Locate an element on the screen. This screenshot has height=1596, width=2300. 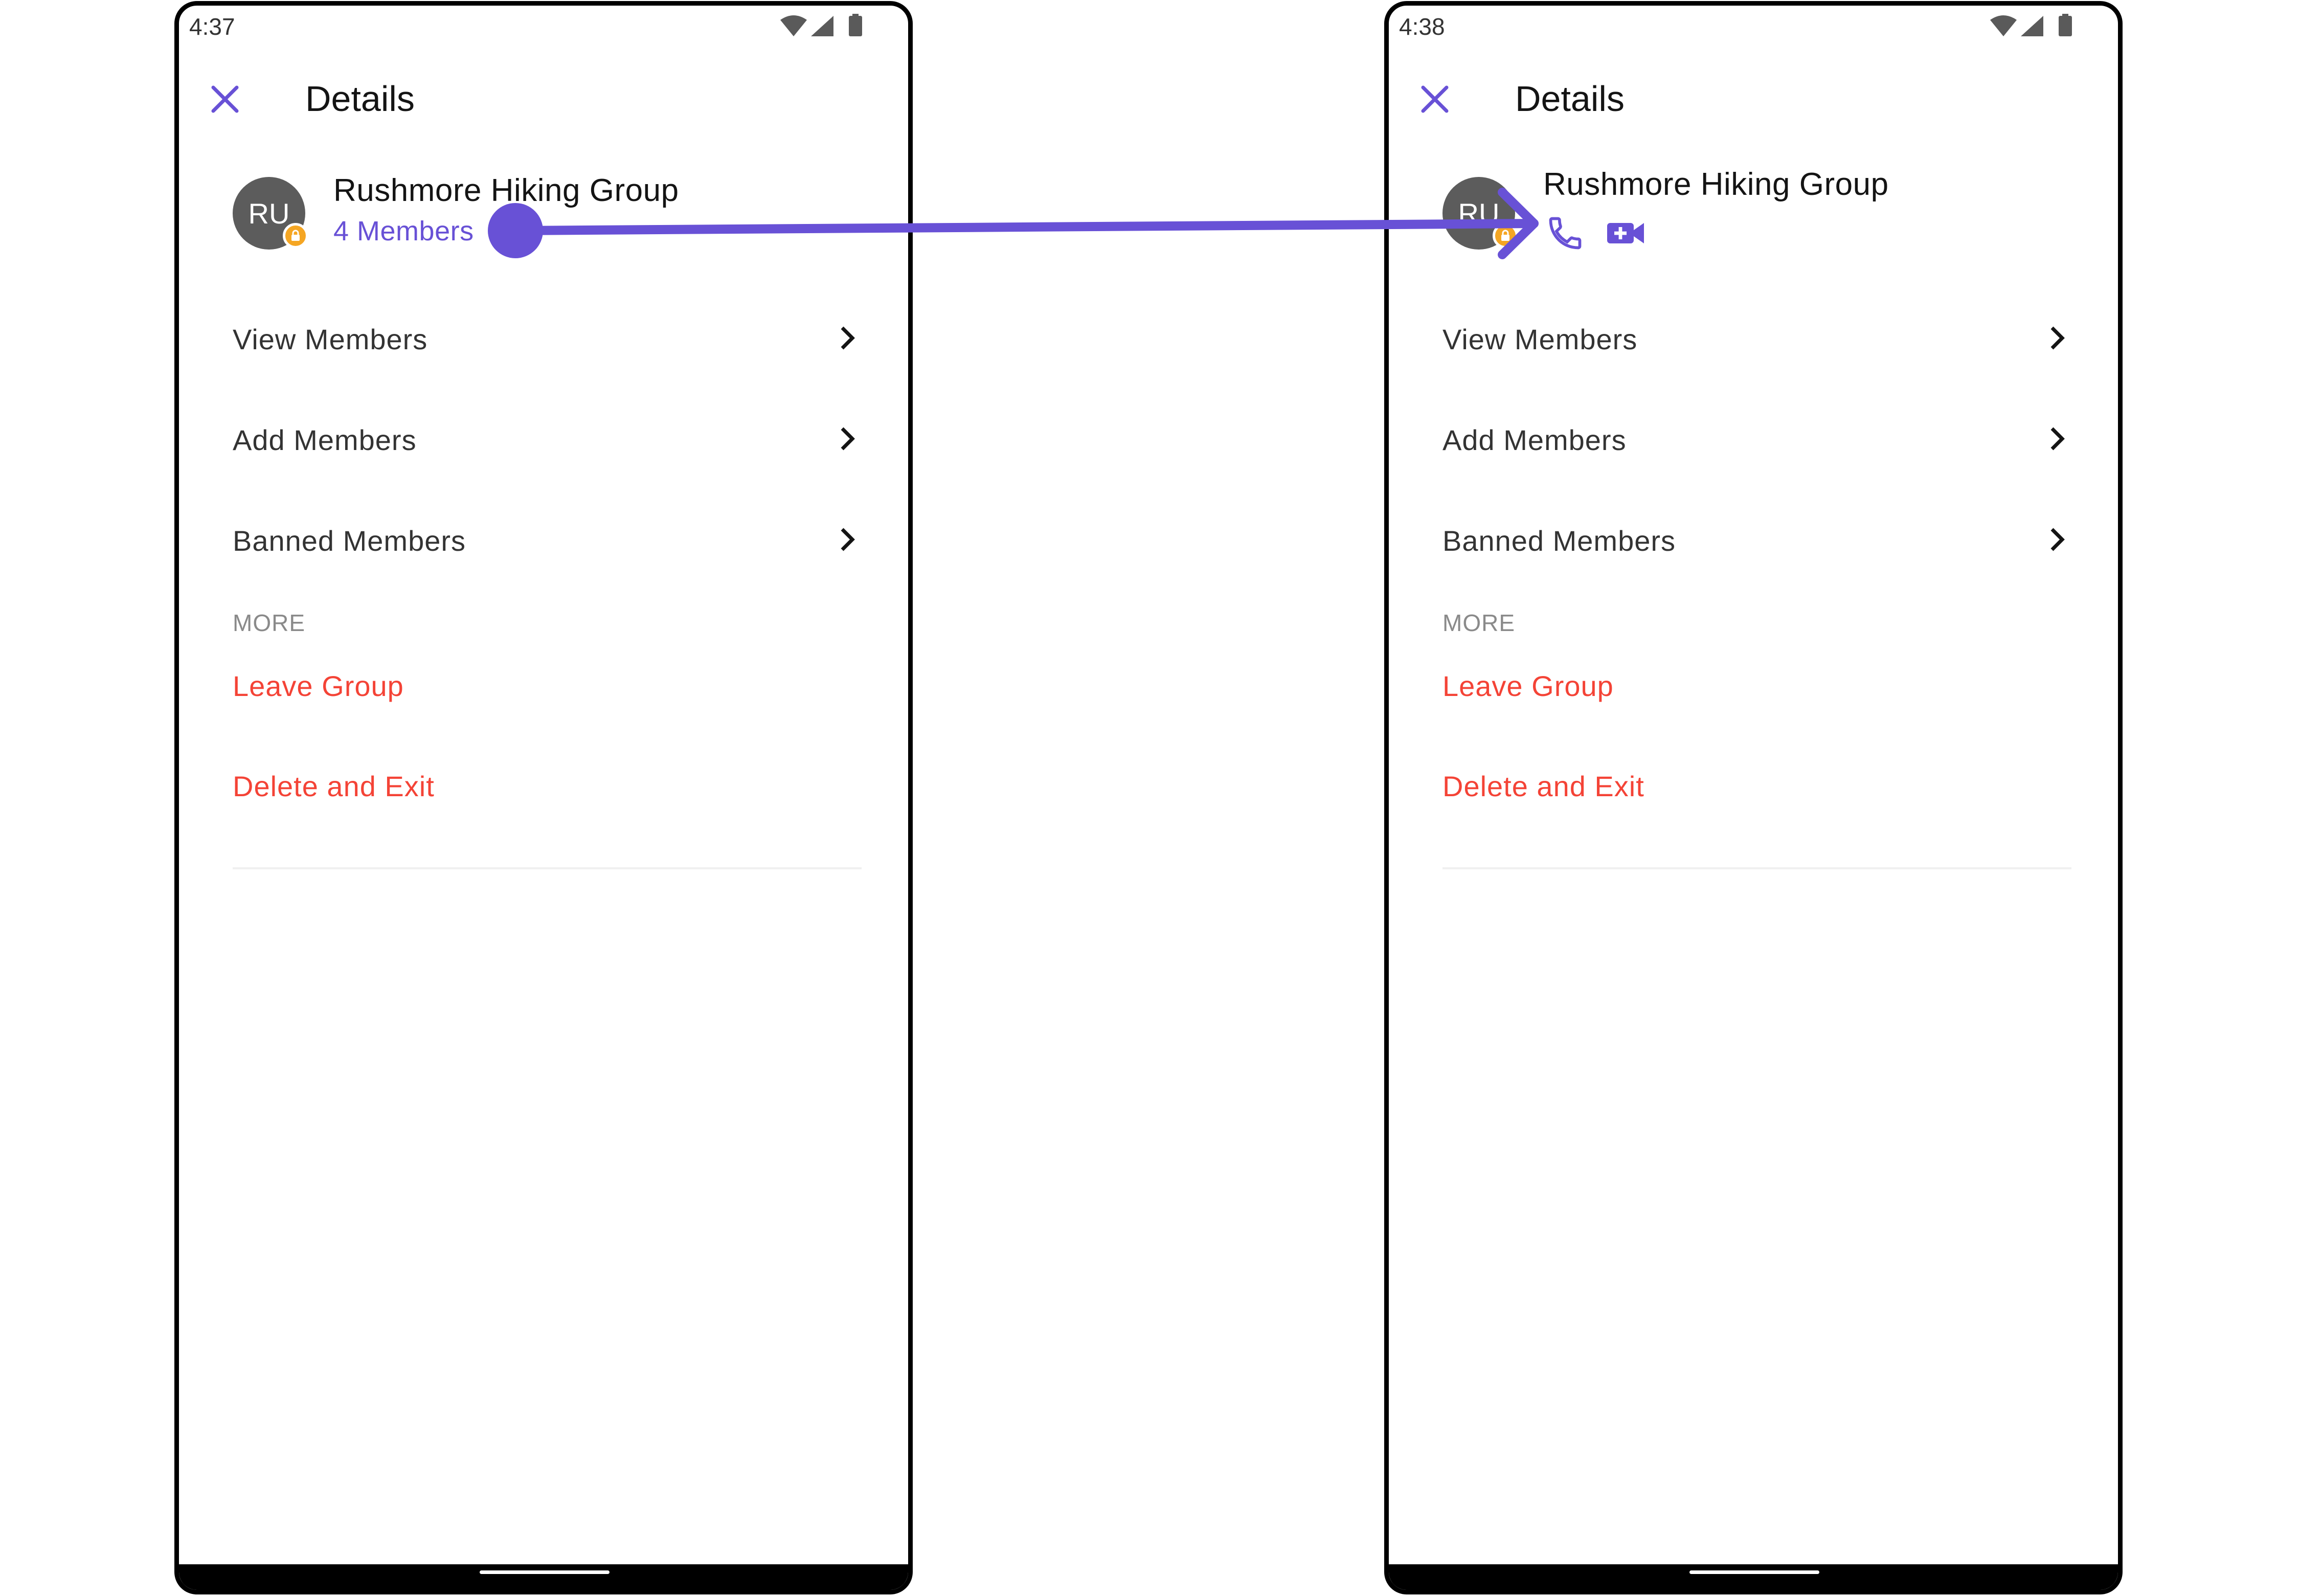
group-header: RU Rushmore Hiking Group 4 Members is located at coordinates (543, 210).